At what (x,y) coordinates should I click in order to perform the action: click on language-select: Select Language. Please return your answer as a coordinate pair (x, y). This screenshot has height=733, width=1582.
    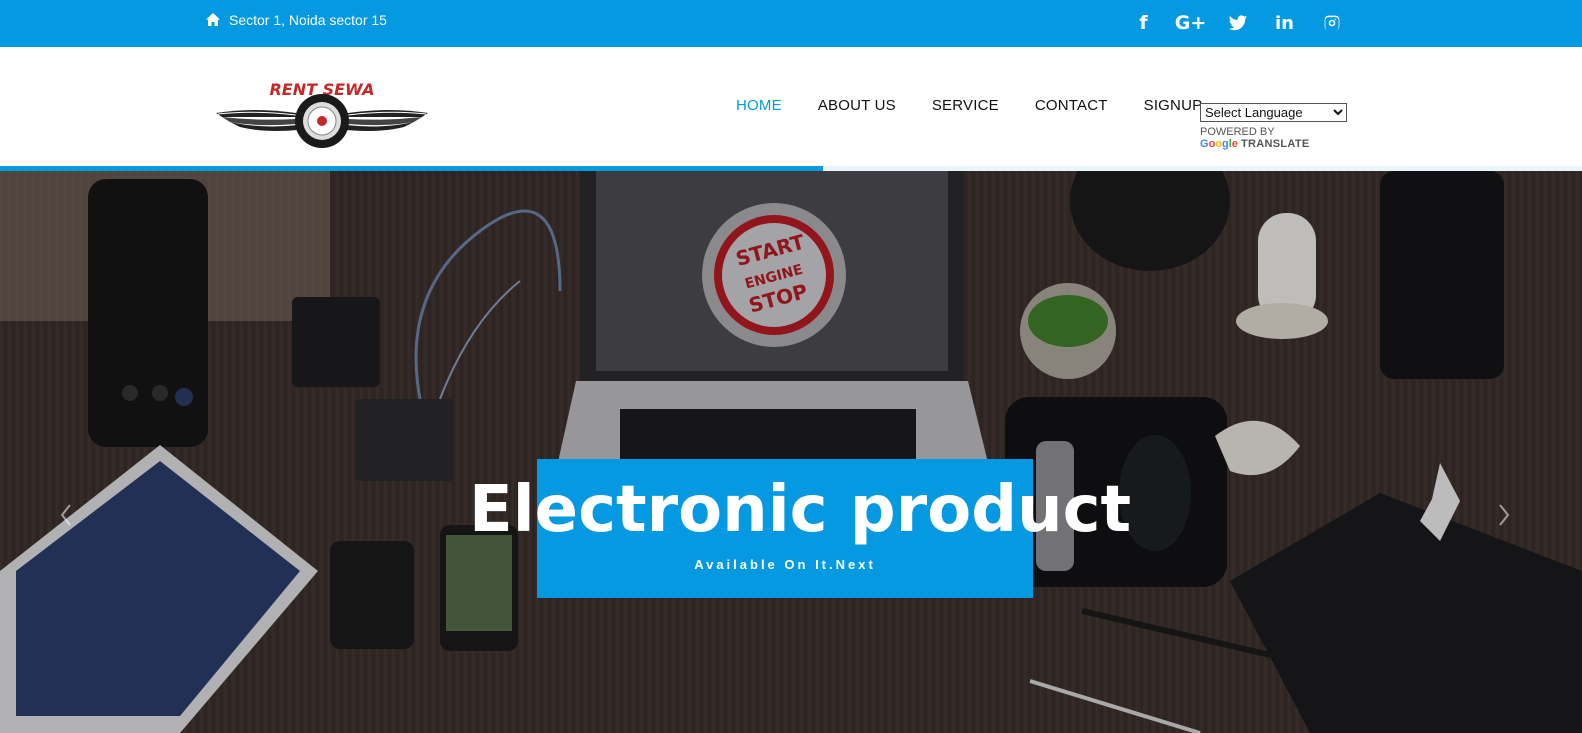
    Looking at the image, I should click on (1273, 112).